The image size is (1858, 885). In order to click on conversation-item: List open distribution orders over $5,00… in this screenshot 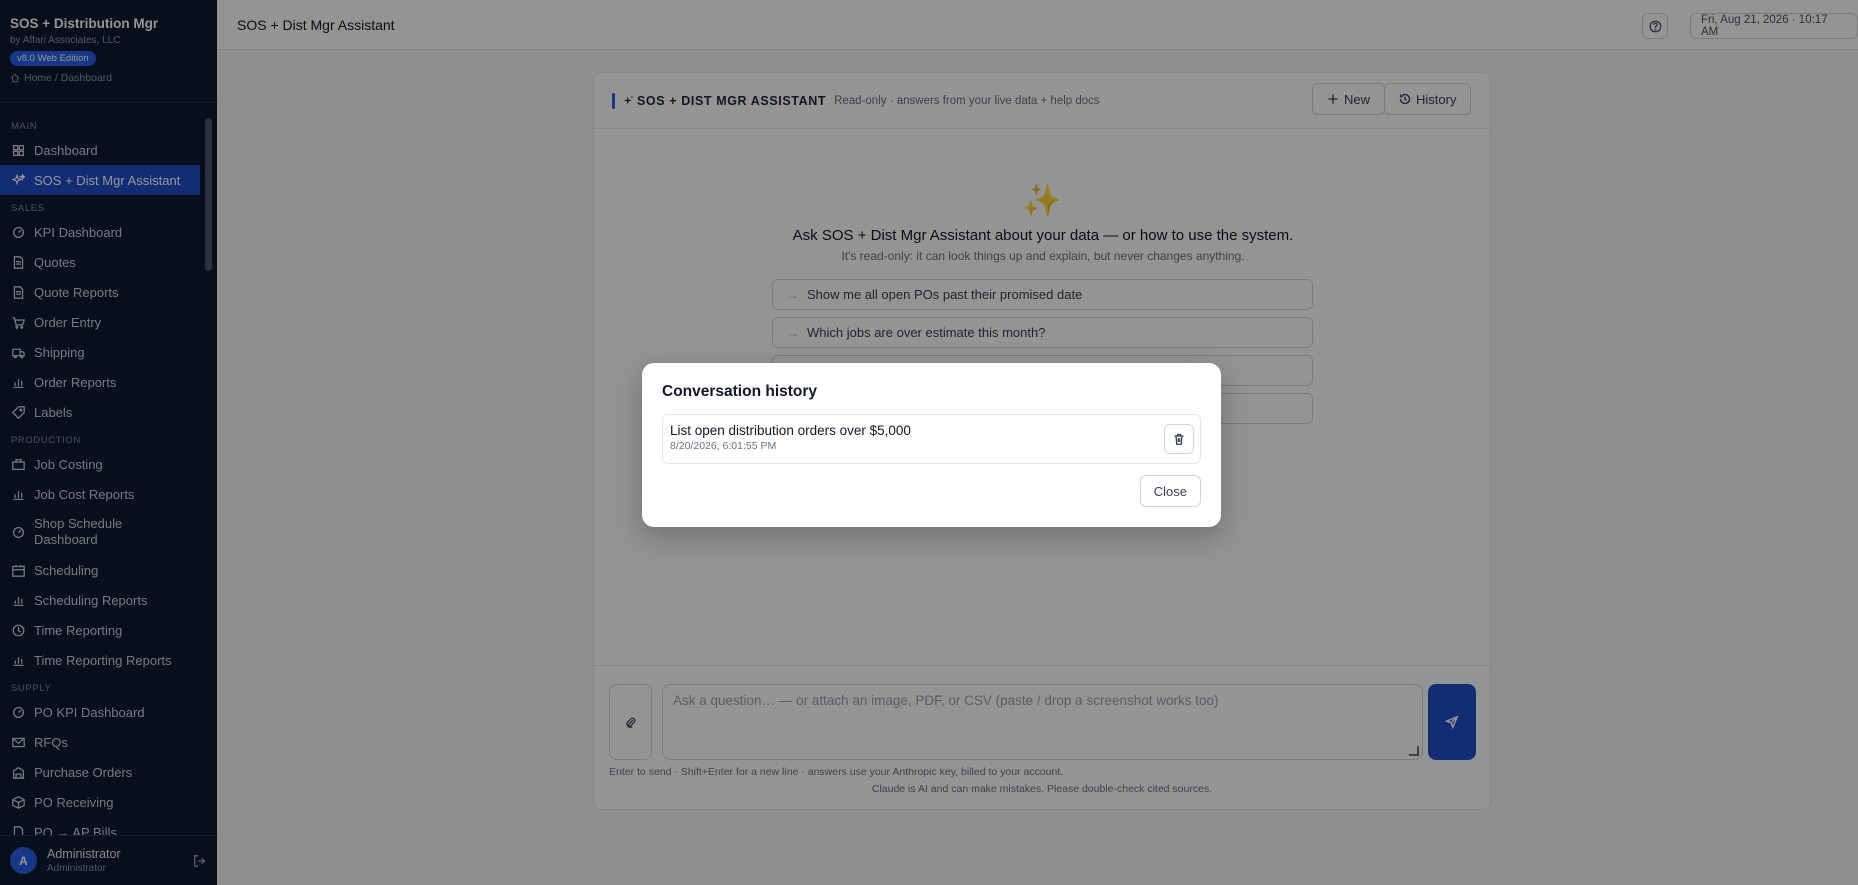, I will do `click(931, 439)`.